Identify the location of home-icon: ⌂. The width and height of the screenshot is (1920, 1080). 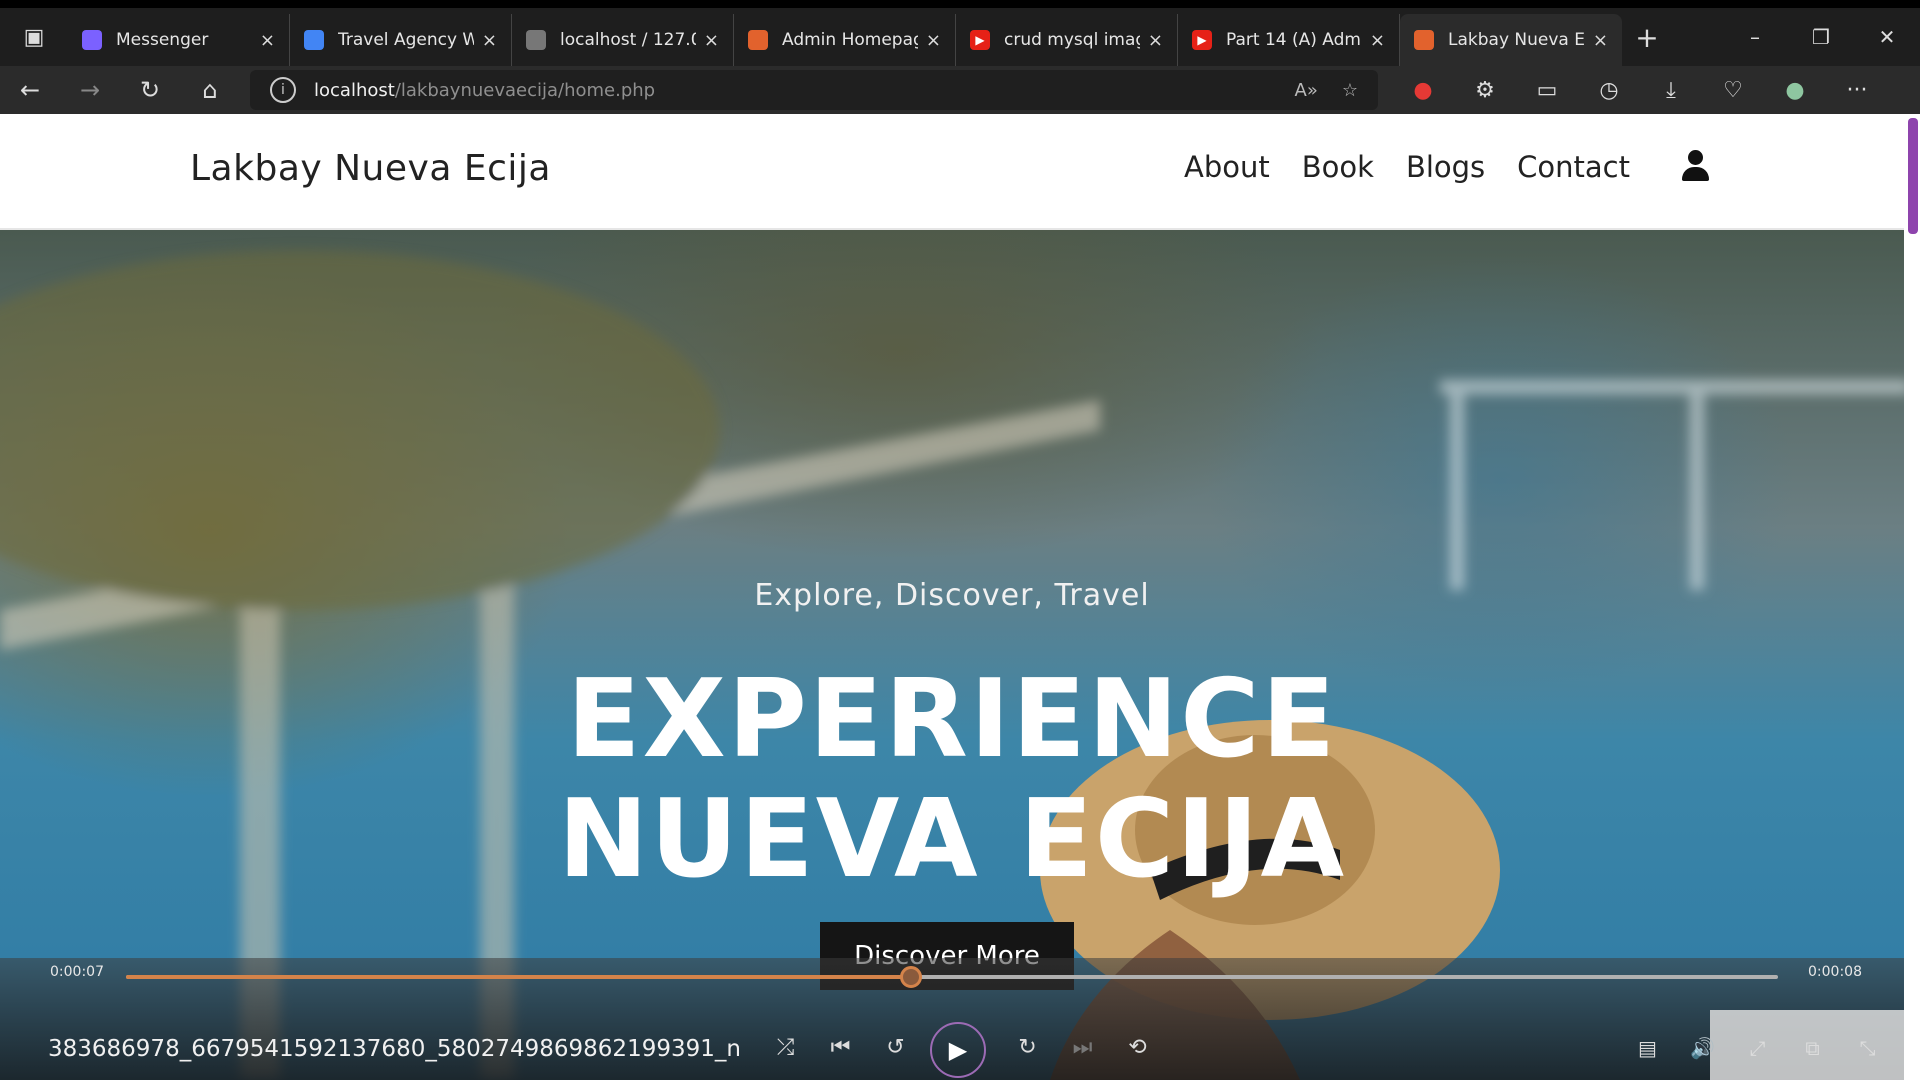
(210, 90).